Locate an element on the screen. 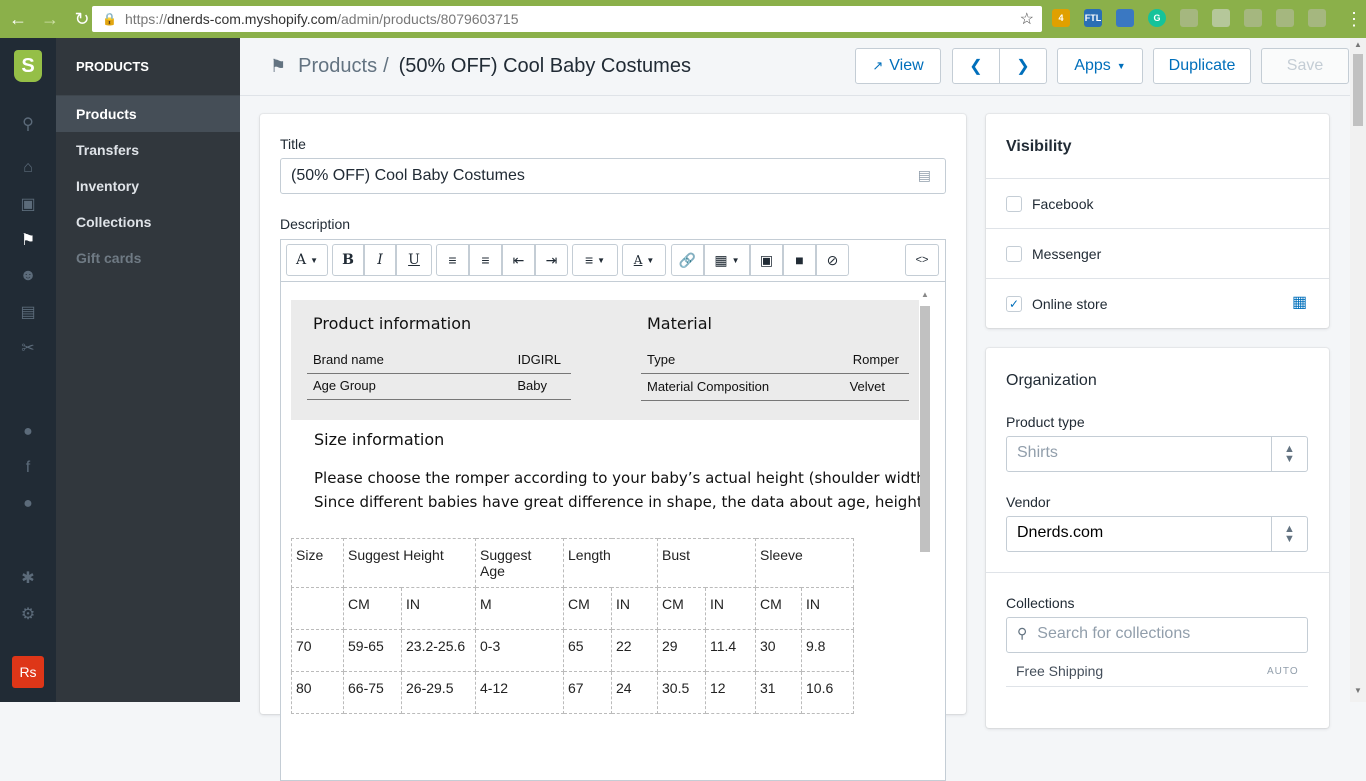 The width and height of the screenshot is (1366, 781). indent-icon: ⇥ is located at coordinates (551, 259).